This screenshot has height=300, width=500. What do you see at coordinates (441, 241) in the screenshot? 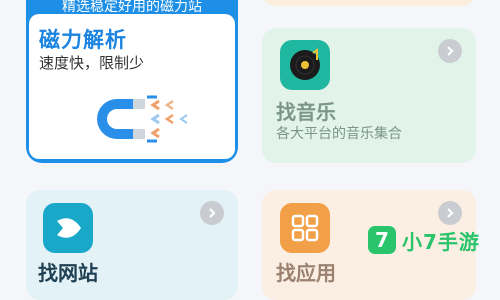
I see `watermark-text: 小7手游` at bounding box center [441, 241].